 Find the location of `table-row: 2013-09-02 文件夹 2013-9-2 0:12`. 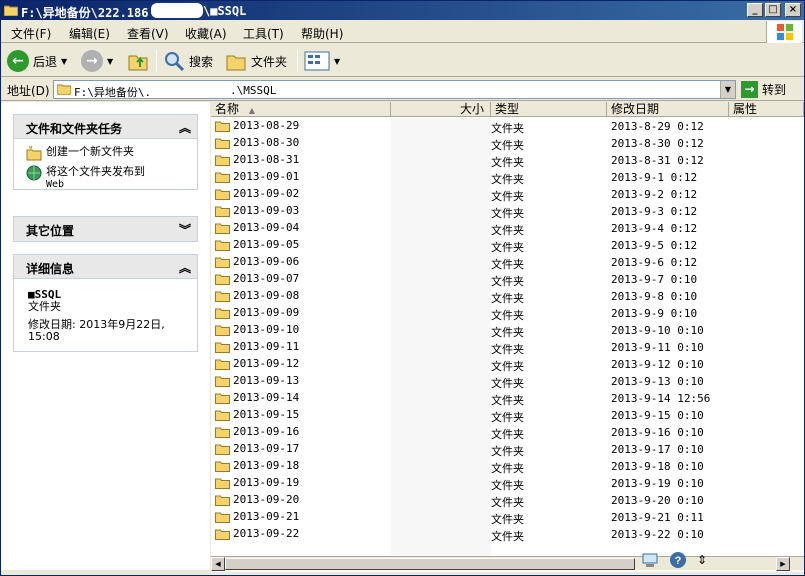

table-row: 2013-09-02 文件夹 2013-9-2 0:12 is located at coordinates (491, 194).